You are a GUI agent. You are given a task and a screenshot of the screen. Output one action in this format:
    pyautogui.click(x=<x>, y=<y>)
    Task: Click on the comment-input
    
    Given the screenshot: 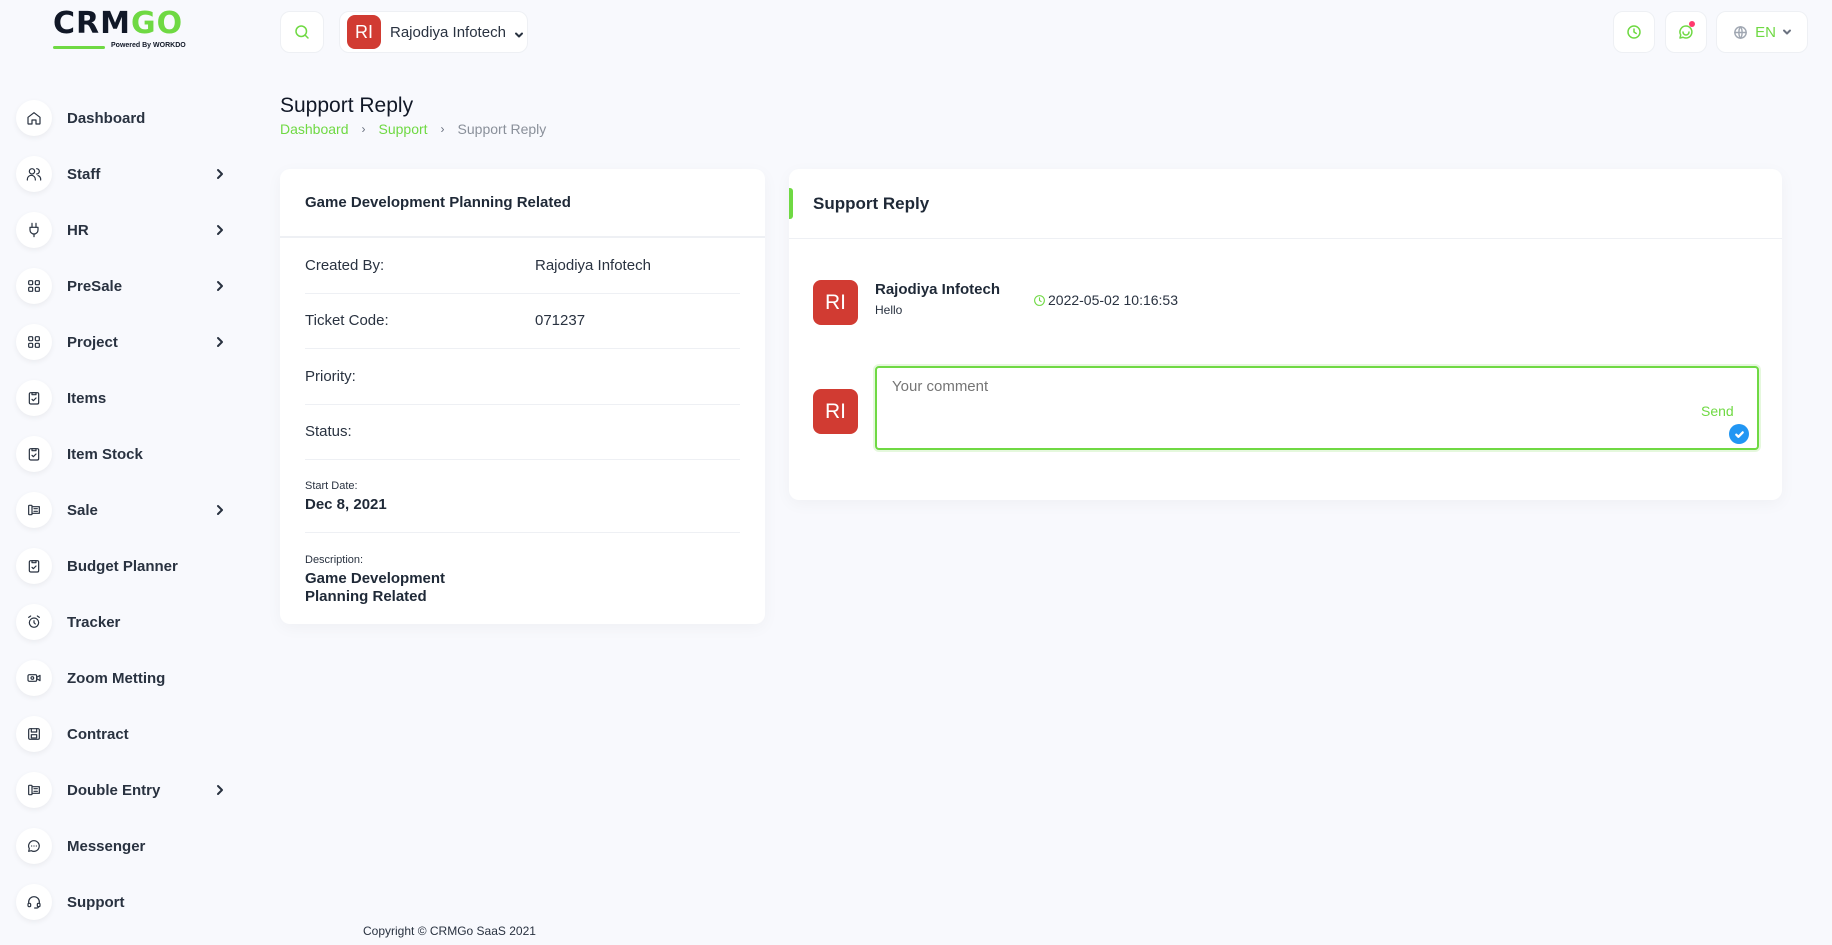 What is the action you would take?
    pyautogui.click(x=1317, y=408)
    